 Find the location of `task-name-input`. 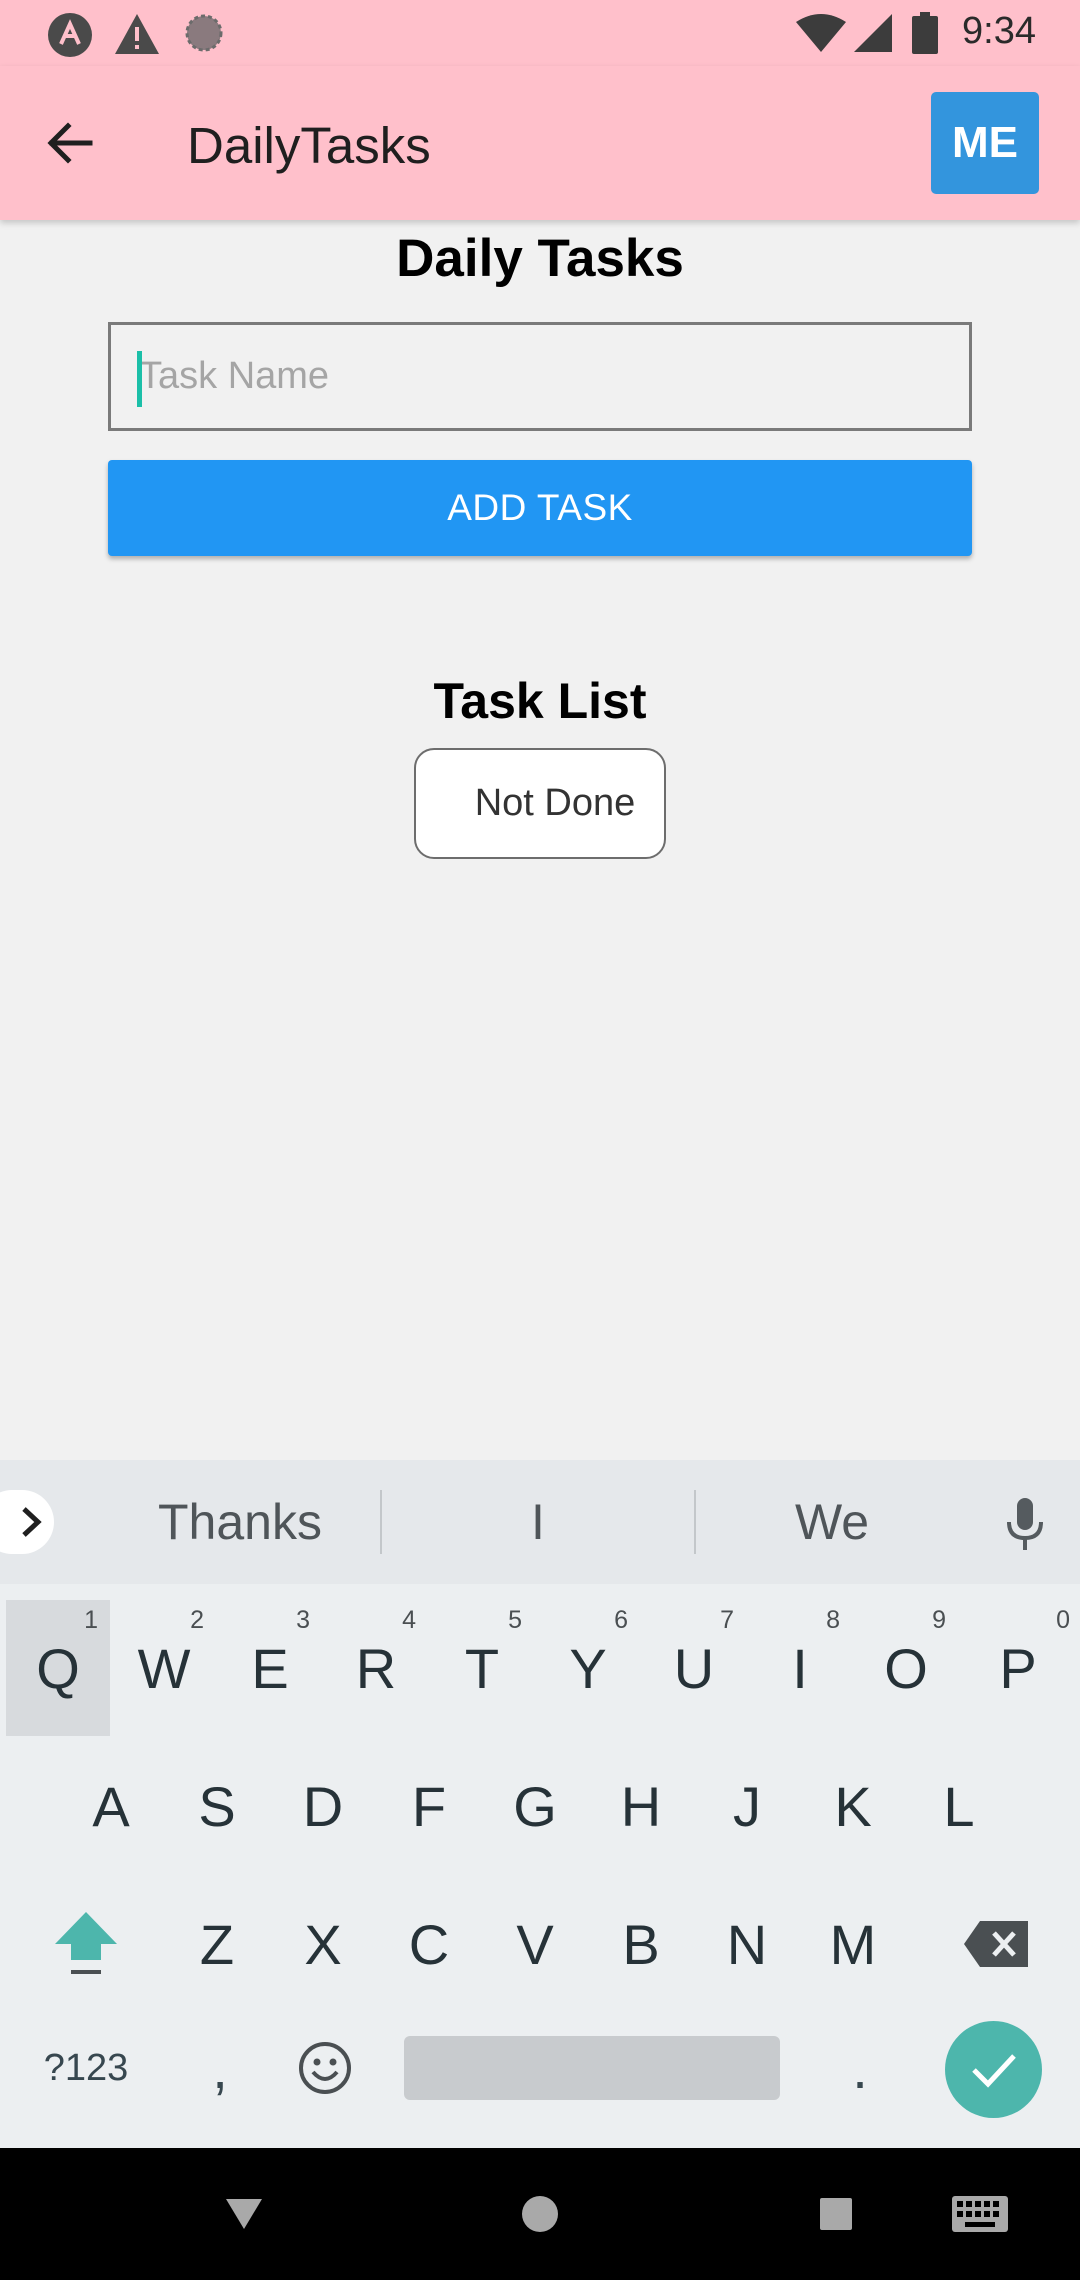

task-name-input is located at coordinates (540, 376).